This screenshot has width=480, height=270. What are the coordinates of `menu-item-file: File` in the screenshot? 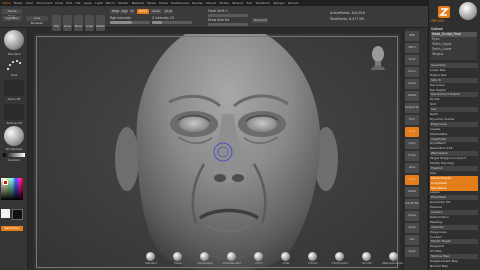 It's located at (77, 3).